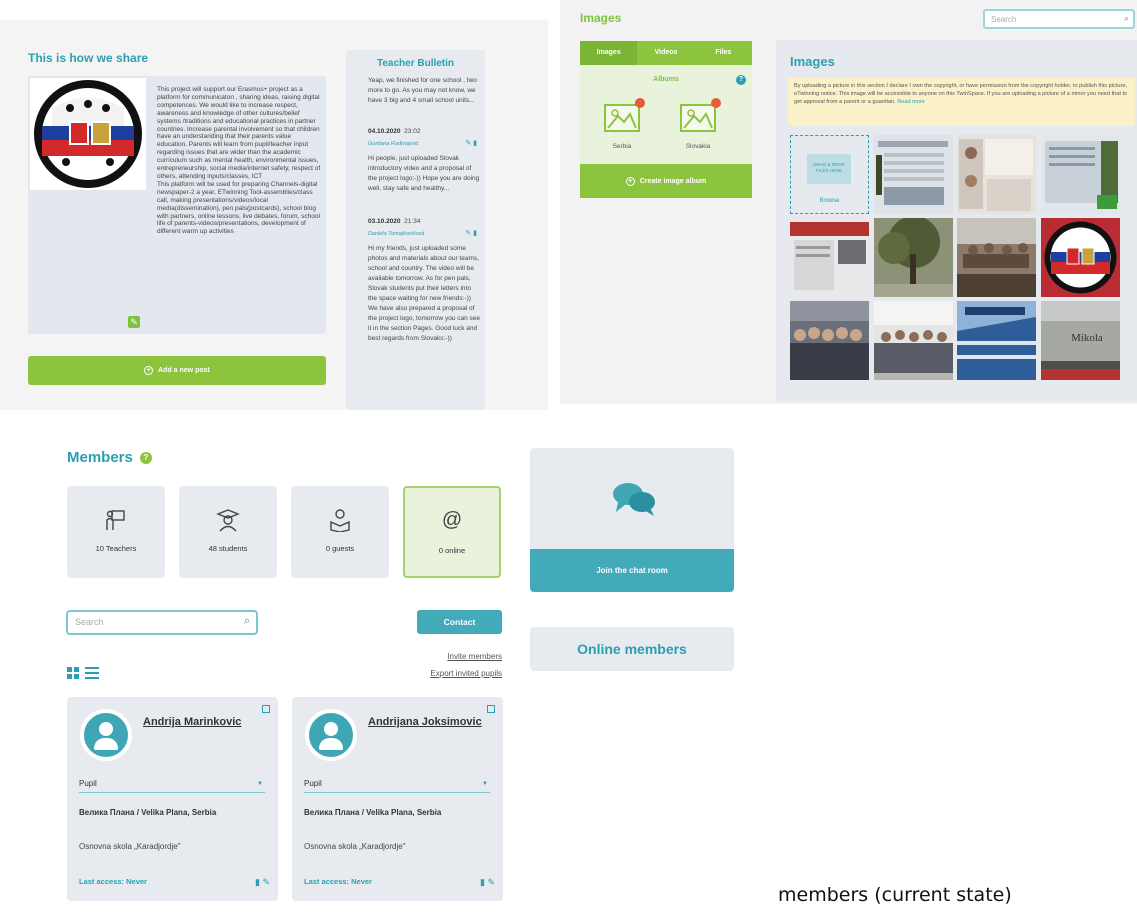  What do you see at coordinates (716, 103) in the screenshot?
I see `album-badge` at bounding box center [716, 103].